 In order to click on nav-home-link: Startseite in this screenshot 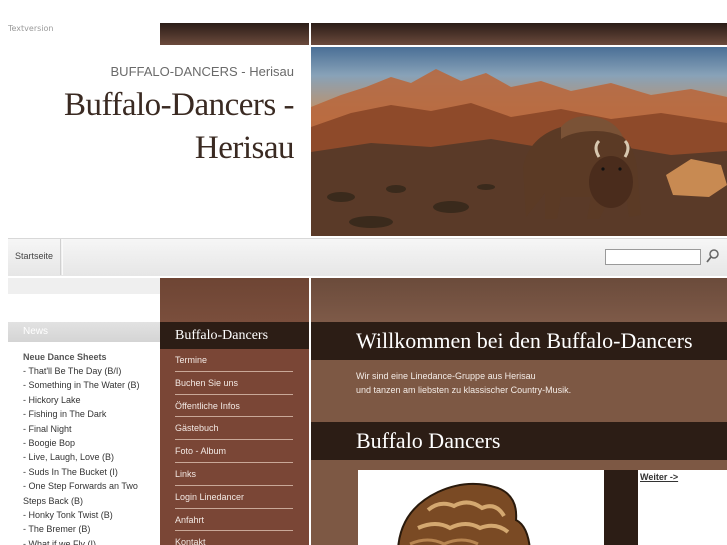, I will do `click(34, 257)`.